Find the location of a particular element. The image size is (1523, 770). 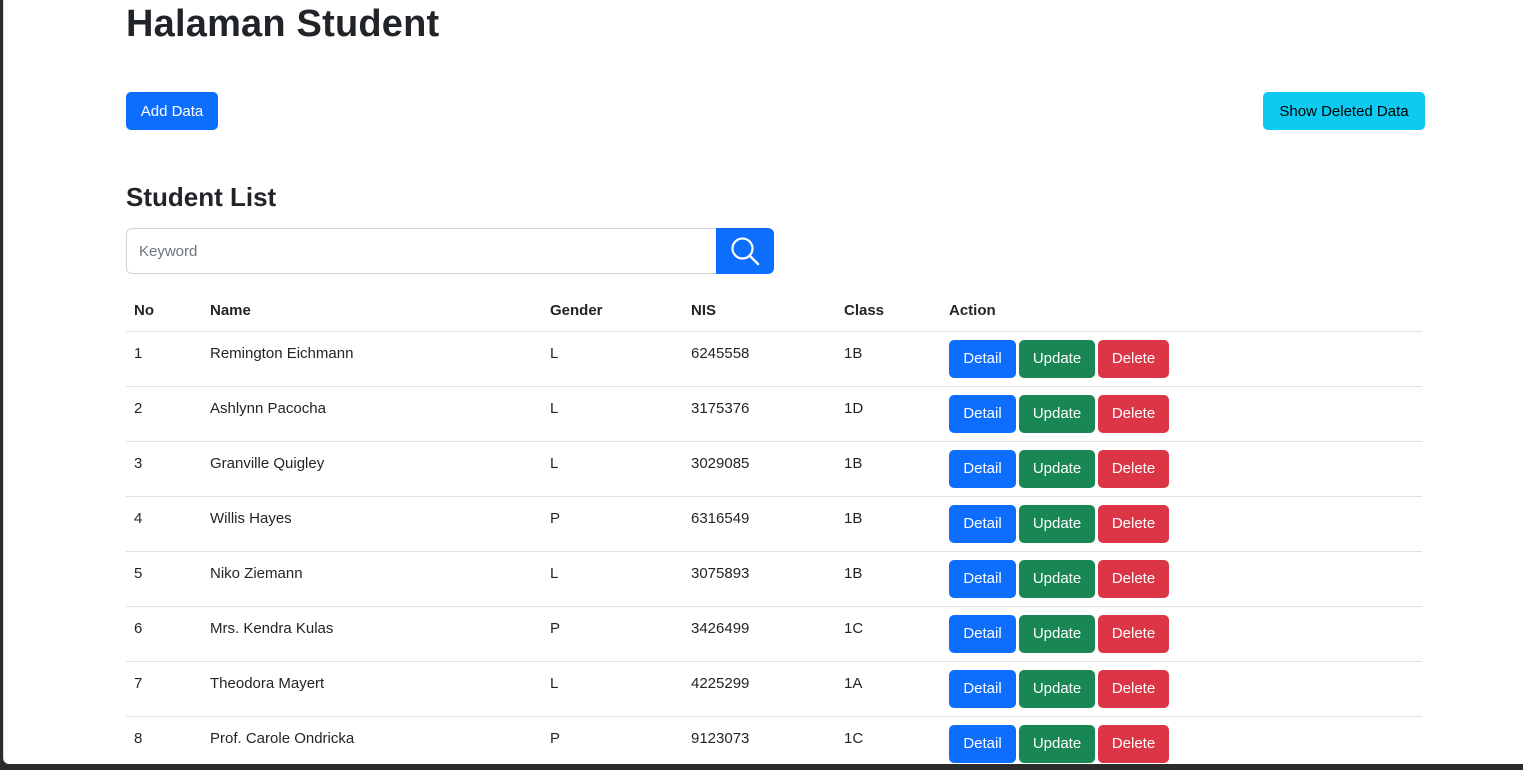

header-gender: Gender is located at coordinates (612, 311).